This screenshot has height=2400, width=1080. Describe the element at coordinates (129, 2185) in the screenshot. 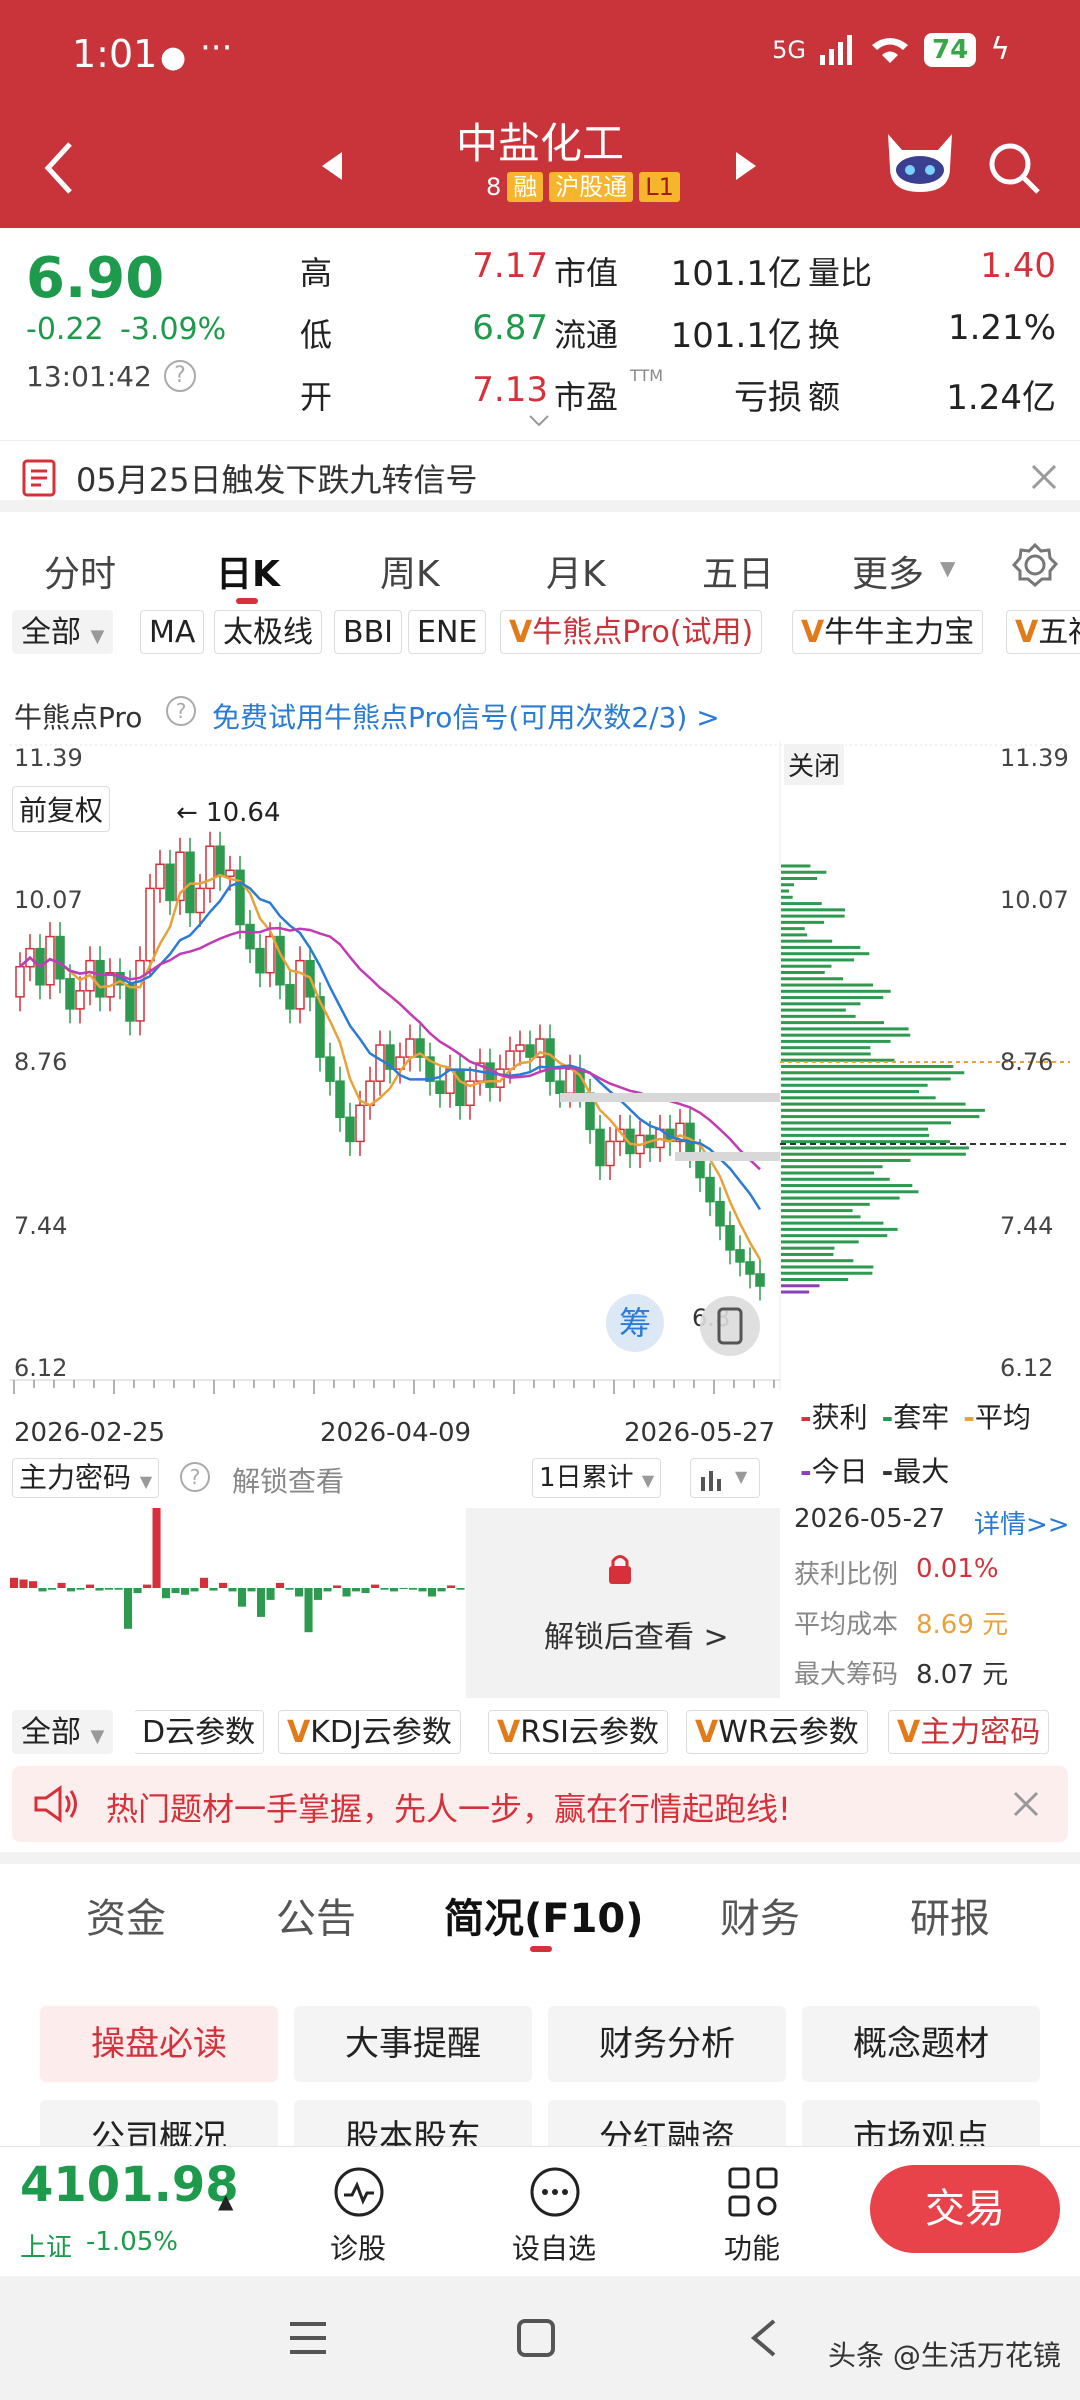

I see `index-value: 4101.98` at that location.